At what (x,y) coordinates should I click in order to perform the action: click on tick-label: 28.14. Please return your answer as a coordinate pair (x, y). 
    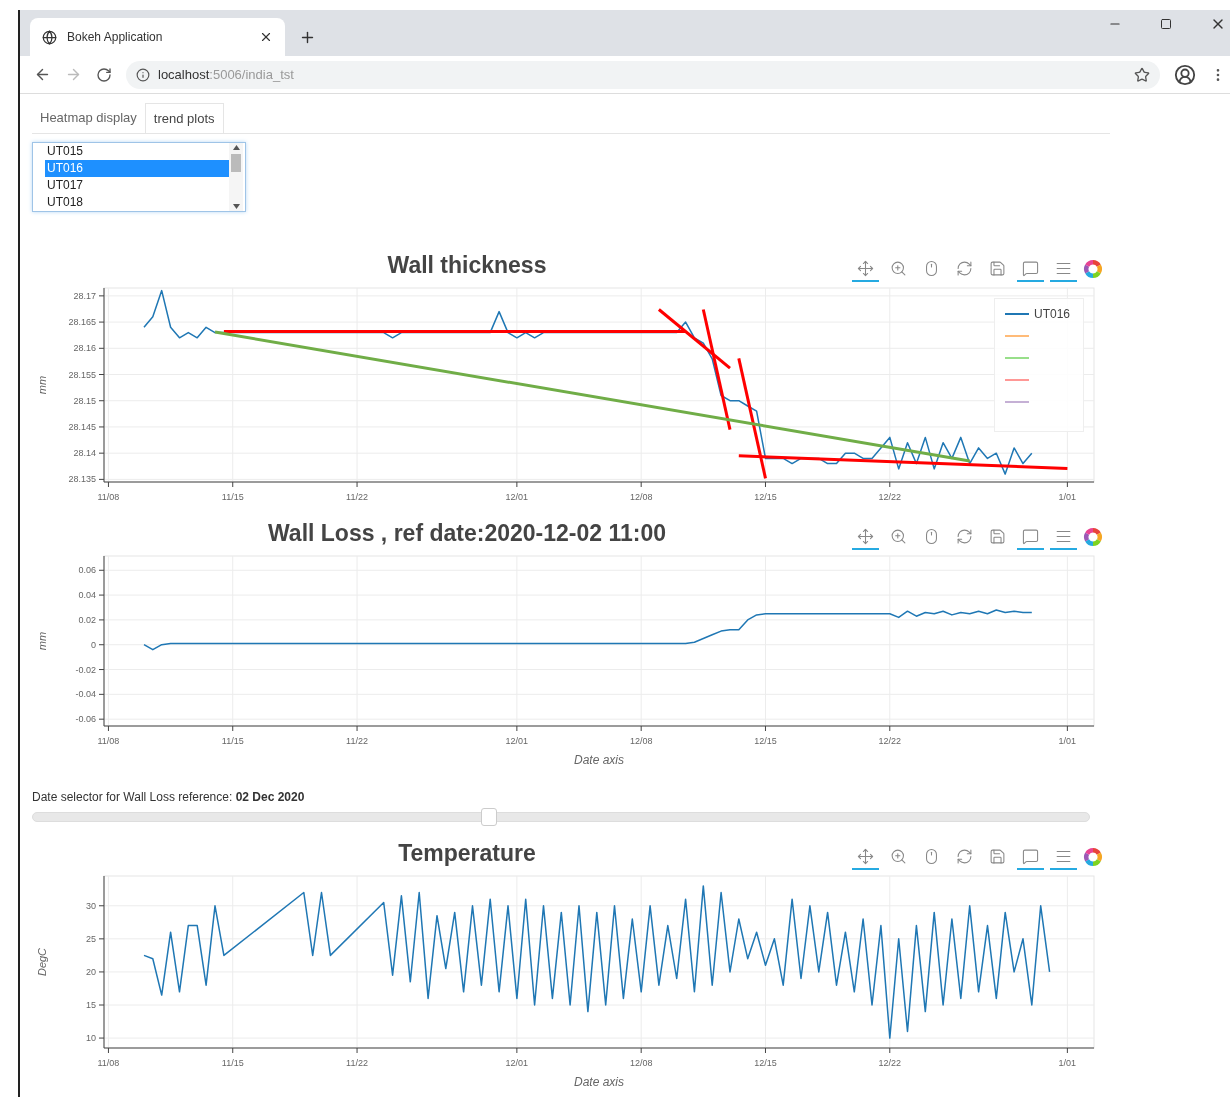
    Looking at the image, I should click on (84, 453).